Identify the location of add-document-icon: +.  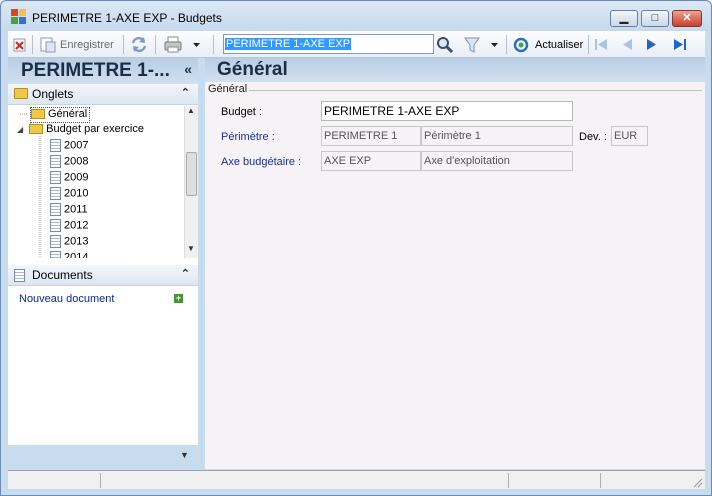
(178, 298).